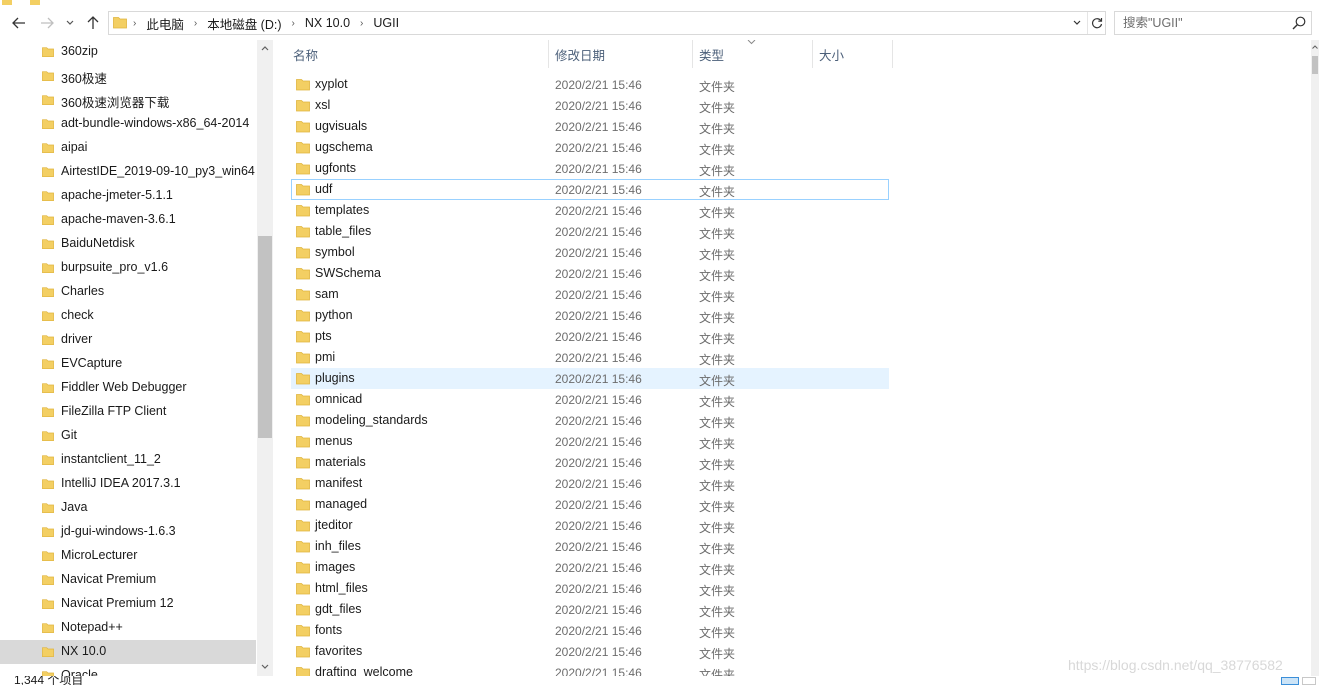  I want to click on nav-item: Notepad++, so click(128, 628).